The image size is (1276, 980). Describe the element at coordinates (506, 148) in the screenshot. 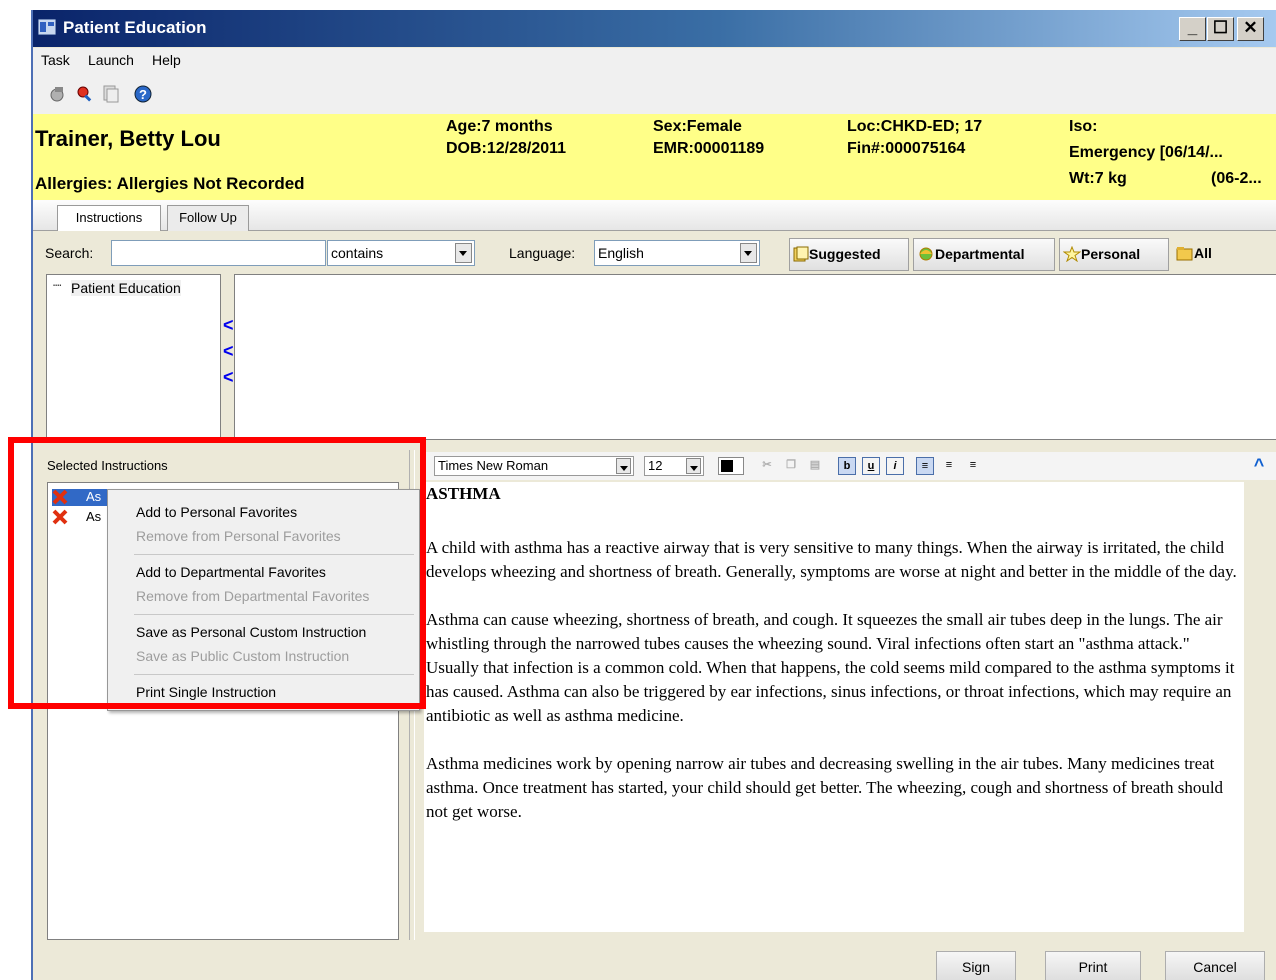

I see `dob-label: DOB:12/28/2011` at that location.